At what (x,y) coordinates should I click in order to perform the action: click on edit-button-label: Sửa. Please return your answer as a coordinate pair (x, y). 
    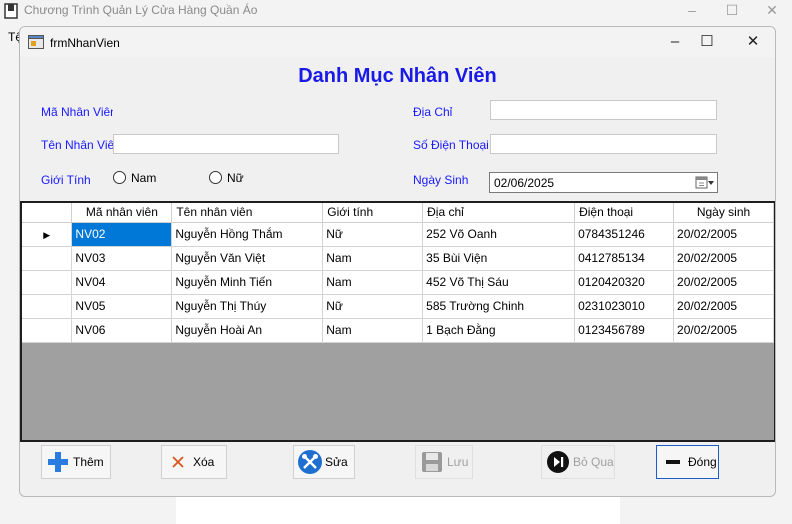
    Looking at the image, I should click on (336, 462).